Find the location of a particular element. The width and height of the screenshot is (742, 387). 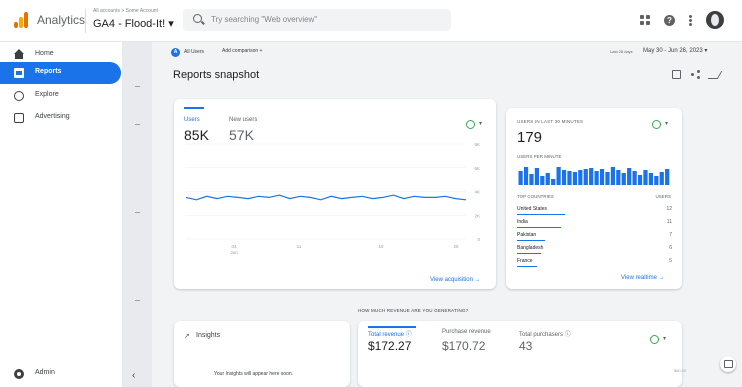

sidebar-item-label: Reports is located at coordinates (48, 71).